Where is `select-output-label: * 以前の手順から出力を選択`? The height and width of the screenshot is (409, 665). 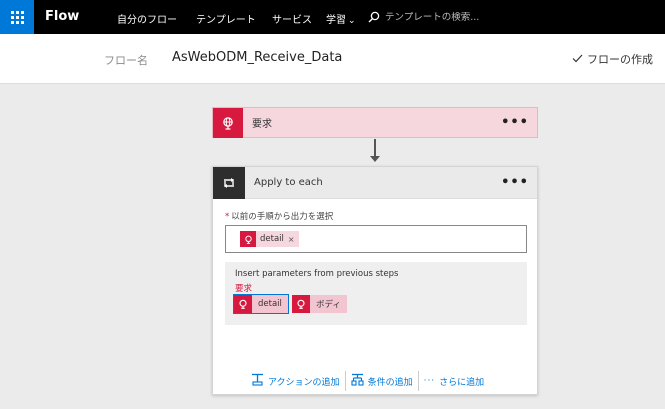 select-output-label: * 以前の手順から出力を選択 is located at coordinates (279, 216).